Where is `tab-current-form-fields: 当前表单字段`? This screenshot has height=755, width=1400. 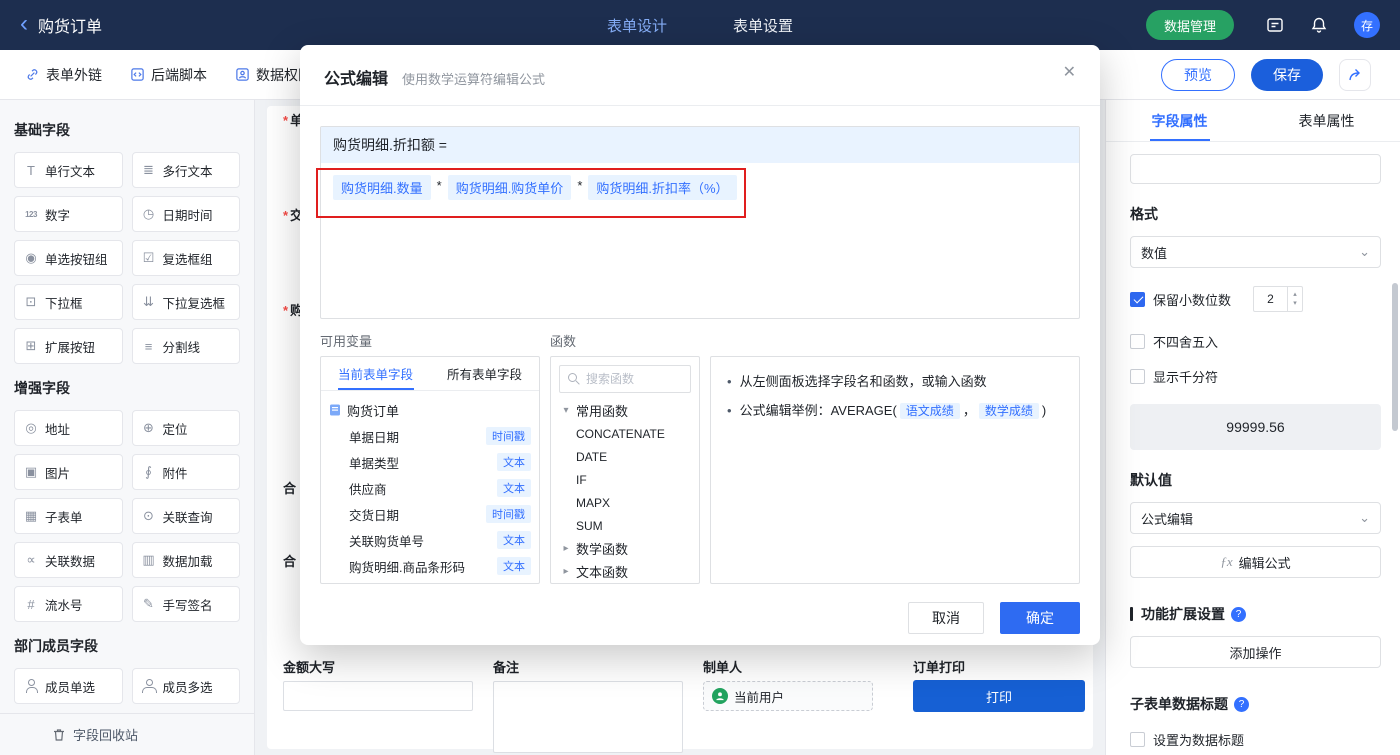 tab-current-form-fields: 当前表单字段 is located at coordinates (375, 373).